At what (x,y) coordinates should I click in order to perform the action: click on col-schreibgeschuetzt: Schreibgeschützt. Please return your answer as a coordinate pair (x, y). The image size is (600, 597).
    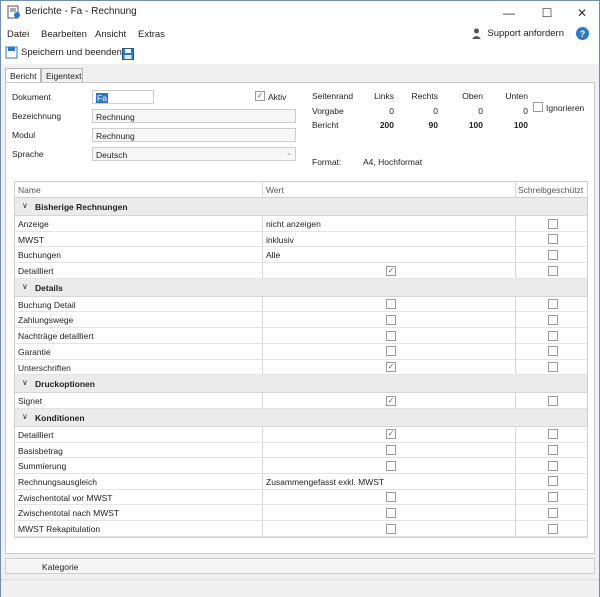
    Looking at the image, I should click on (550, 190).